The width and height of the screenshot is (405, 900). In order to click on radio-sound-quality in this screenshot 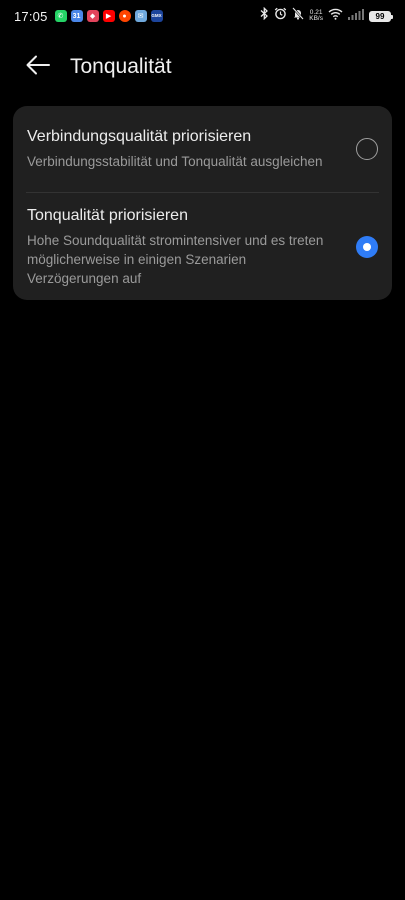, I will do `click(367, 247)`.